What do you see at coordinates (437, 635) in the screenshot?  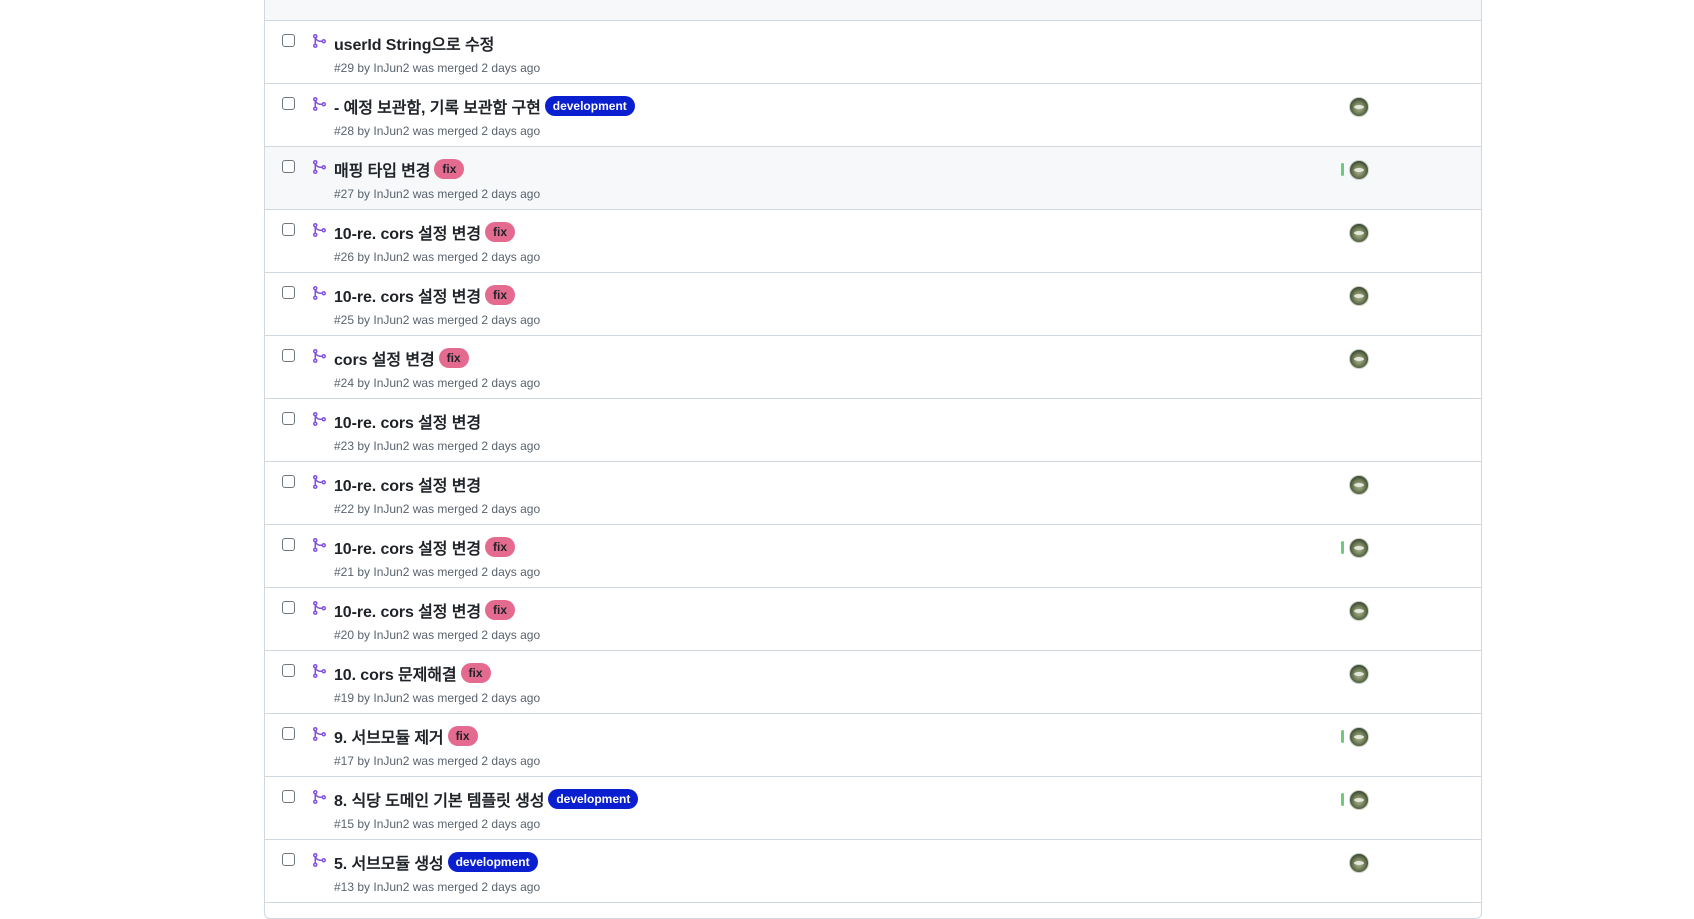 I see `pull-request-meta: #20 by InJun2 was merged 2 days ago` at bounding box center [437, 635].